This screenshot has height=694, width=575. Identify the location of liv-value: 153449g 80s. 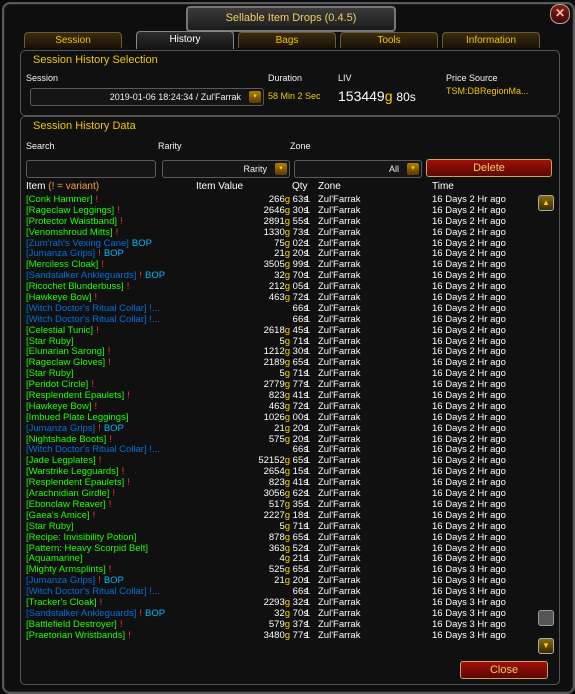
(377, 96).